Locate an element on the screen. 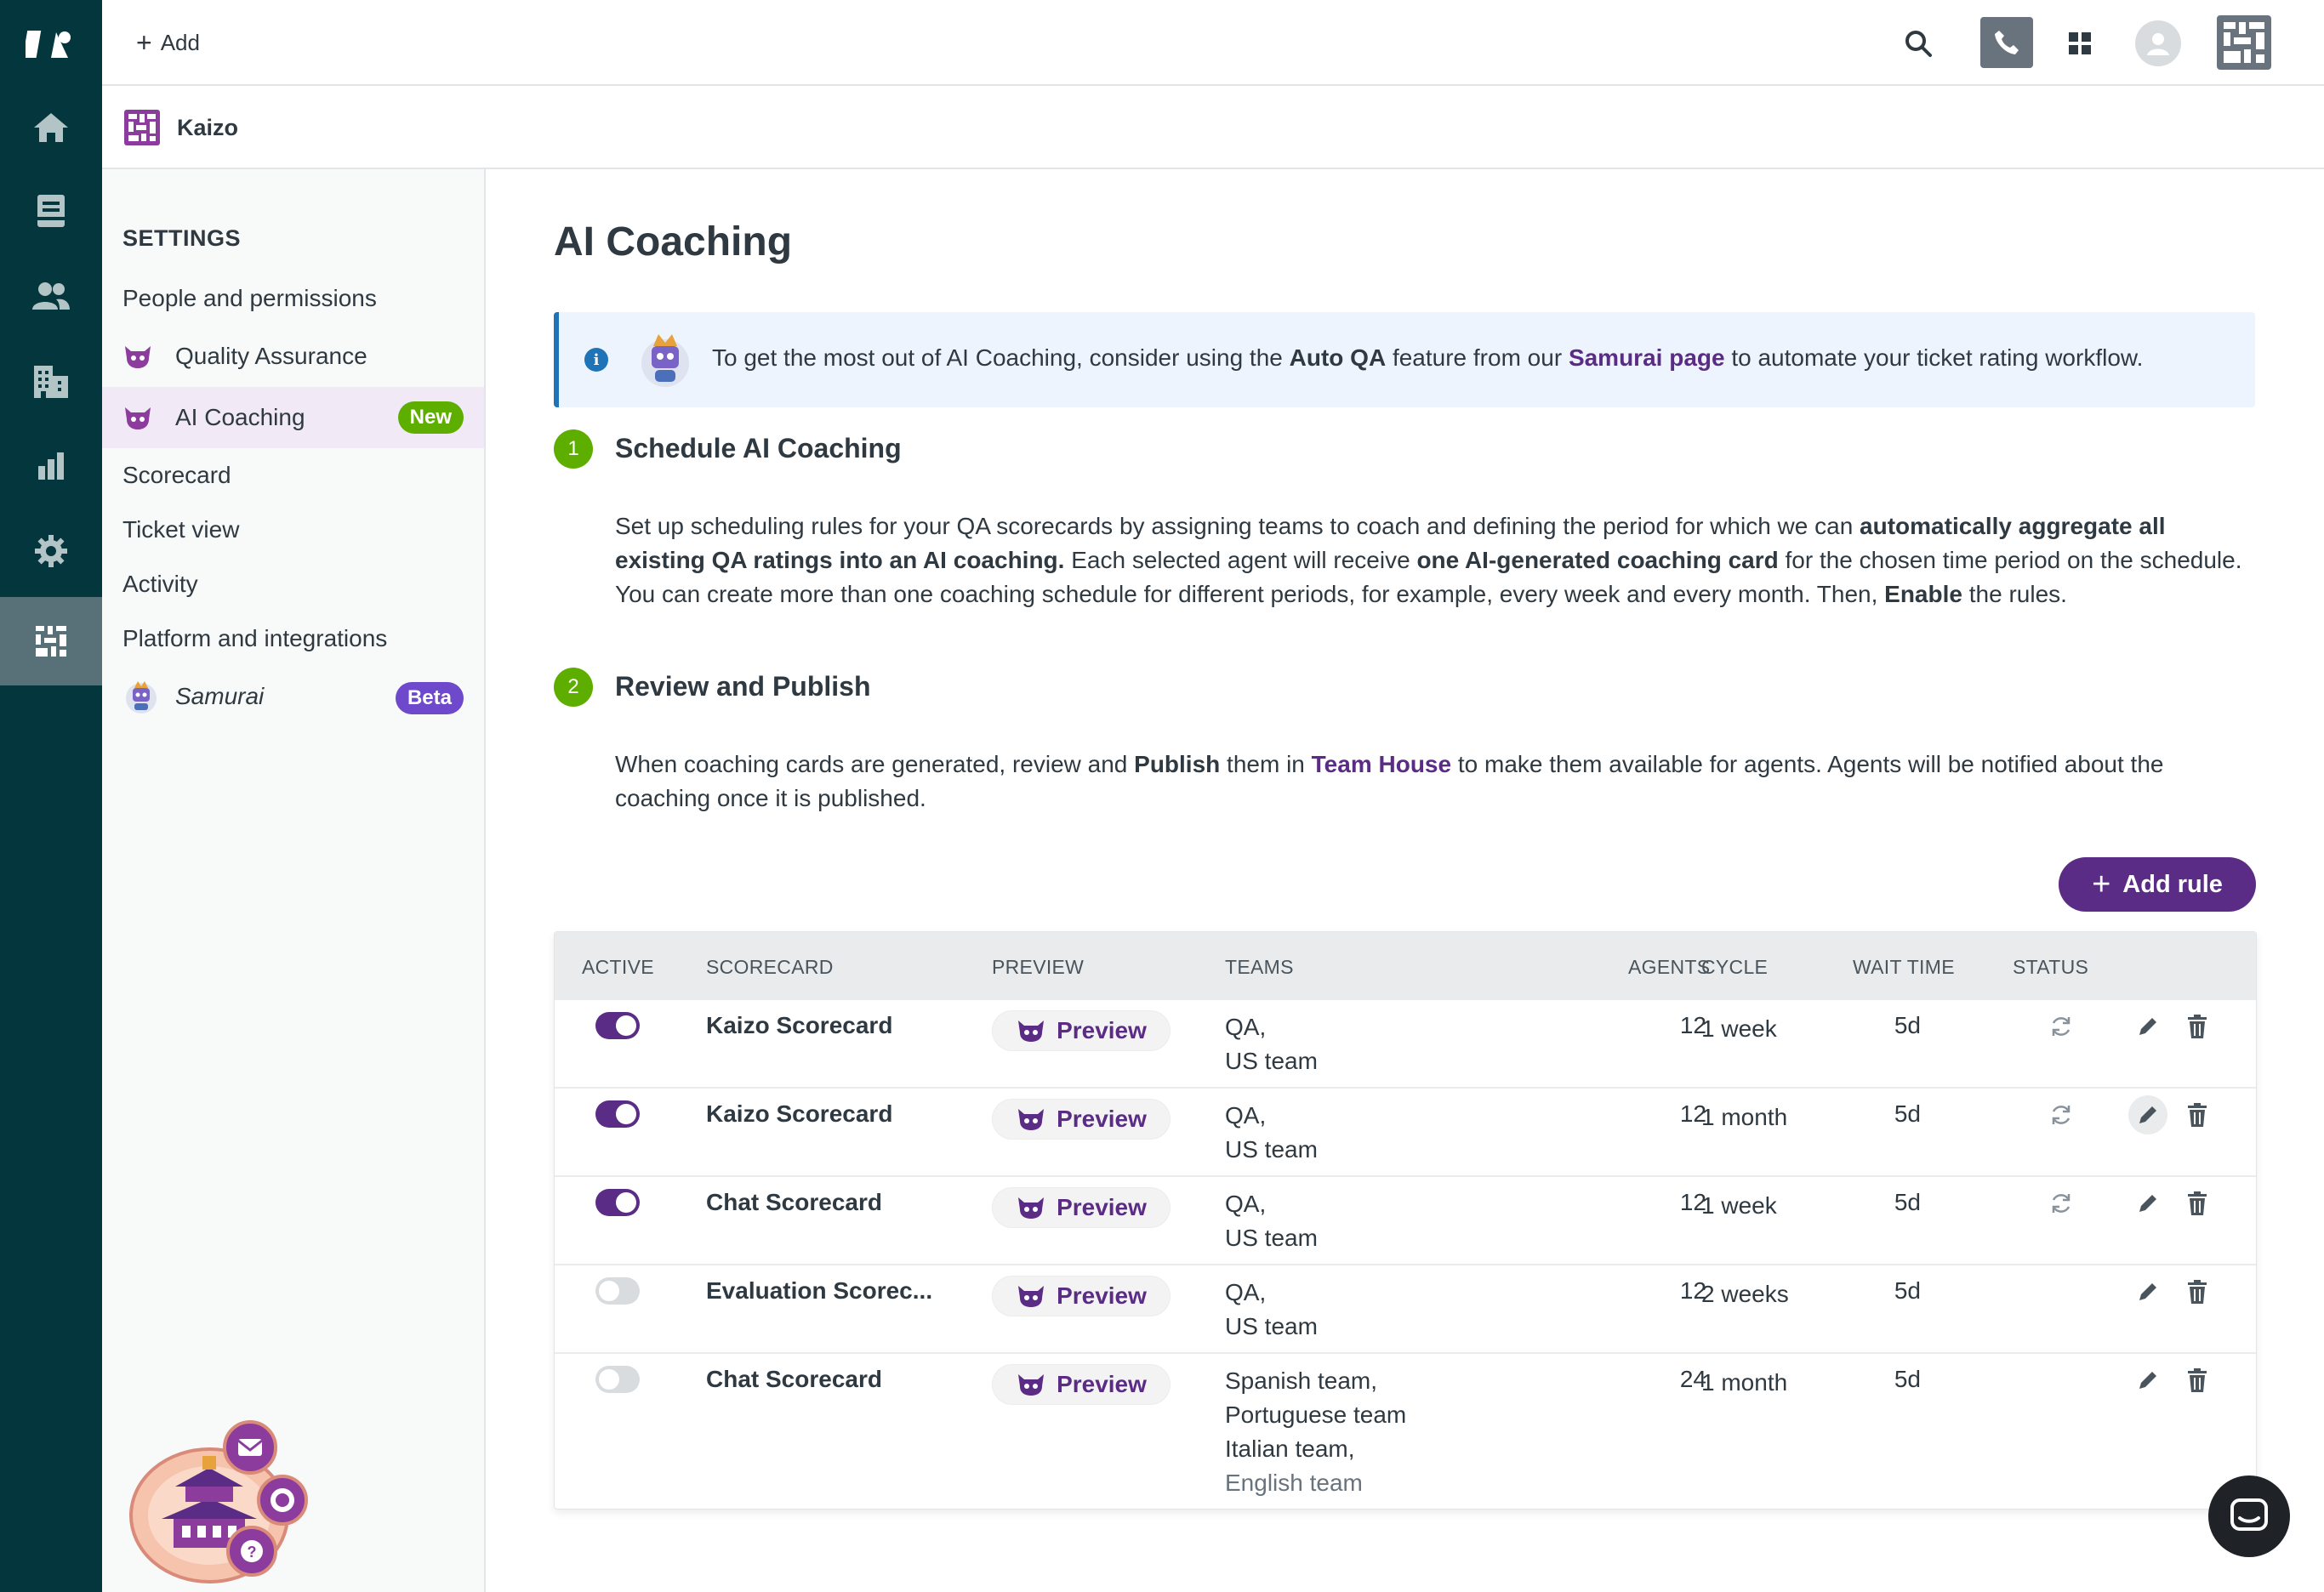 The image size is (2324, 1592). home-icon is located at coordinates (51, 127).